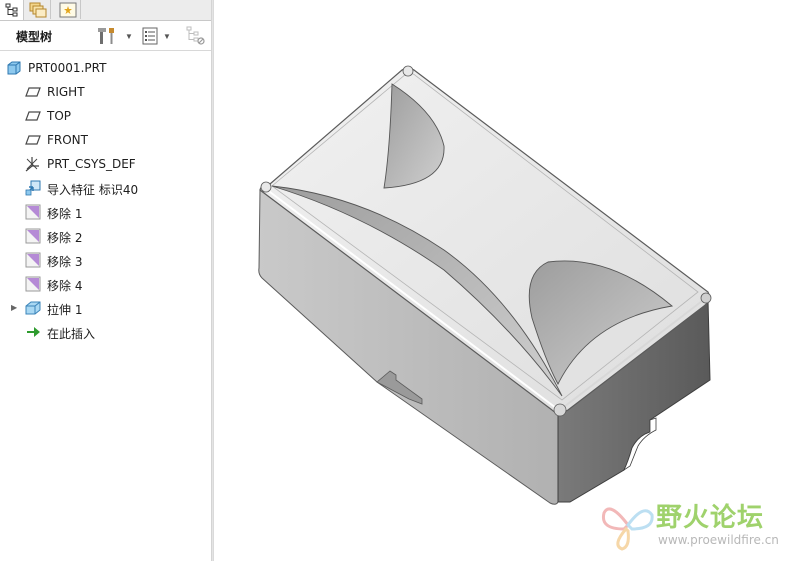  What do you see at coordinates (65, 262) in the screenshot?
I see `tree-node-label: 移除 3` at bounding box center [65, 262].